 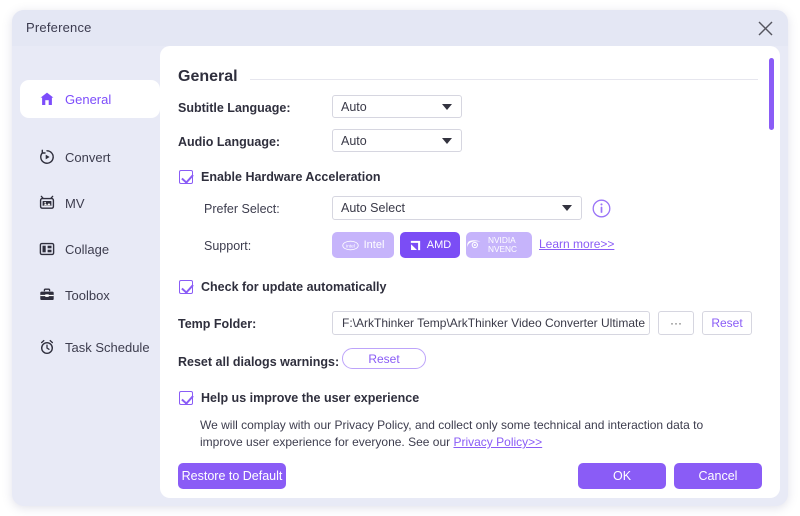 What do you see at coordinates (468, 77) in the screenshot?
I see `section-header: General` at bounding box center [468, 77].